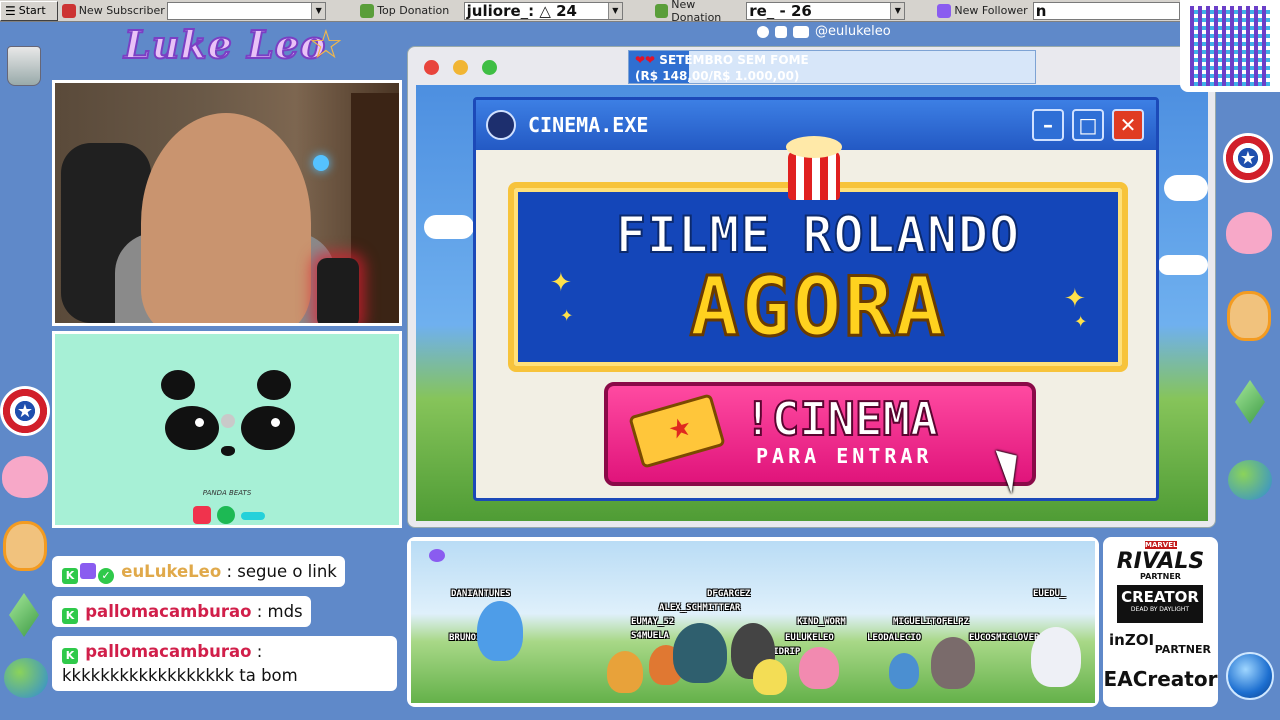 Image resolution: width=1280 pixels, height=720 pixels. What do you see at coordinates (112, 11) in the screenshot?
I see `subscriber-widget: New Subscriber` at bounding box center [112, 11].